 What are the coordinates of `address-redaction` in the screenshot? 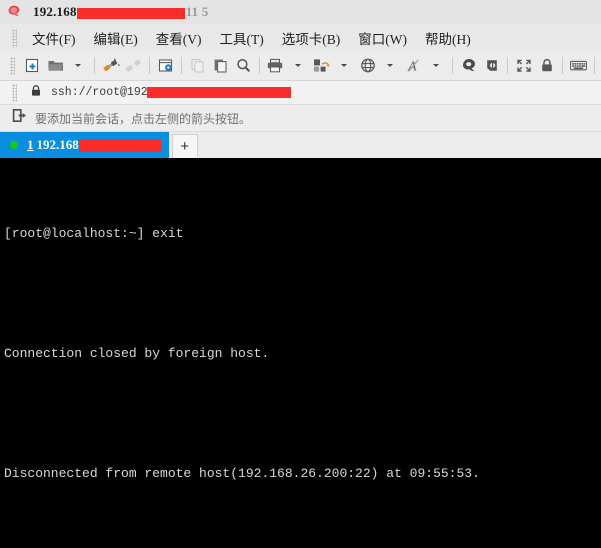 It's located at (218, 92).